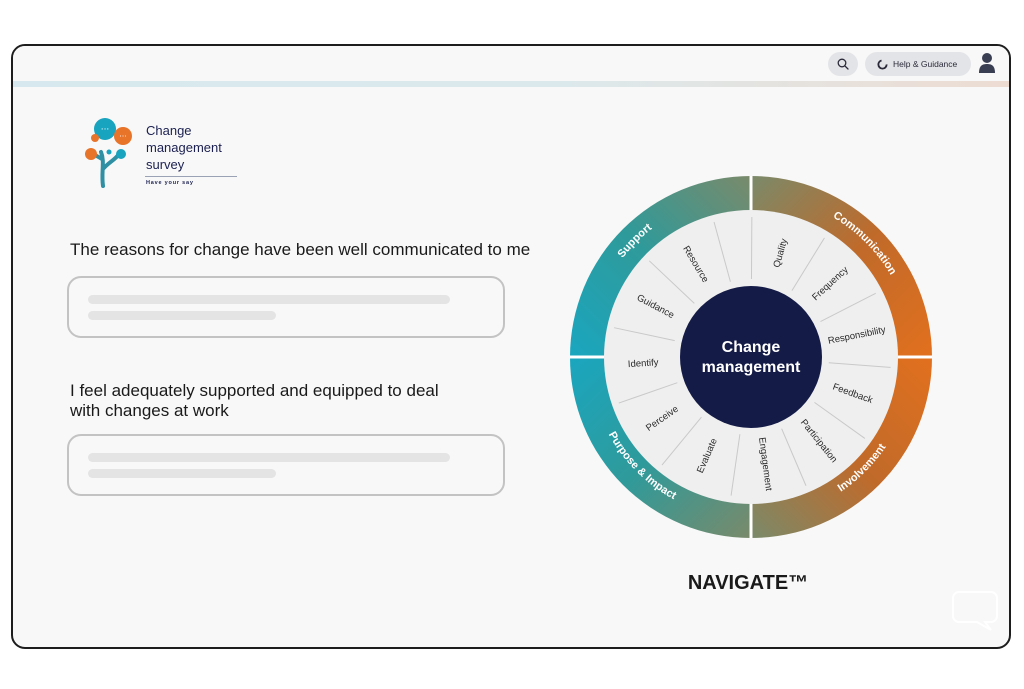  Describe the element at coordinates (184, 147) in the screenshot. I see `logo-line-2: management` at that location.